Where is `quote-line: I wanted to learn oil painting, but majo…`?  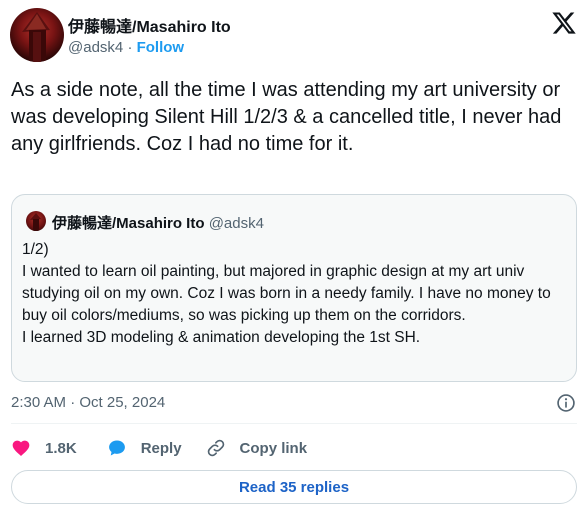 quote-line: I wanted to learn oil painting, but majo… is located at coordinates (286, 293).